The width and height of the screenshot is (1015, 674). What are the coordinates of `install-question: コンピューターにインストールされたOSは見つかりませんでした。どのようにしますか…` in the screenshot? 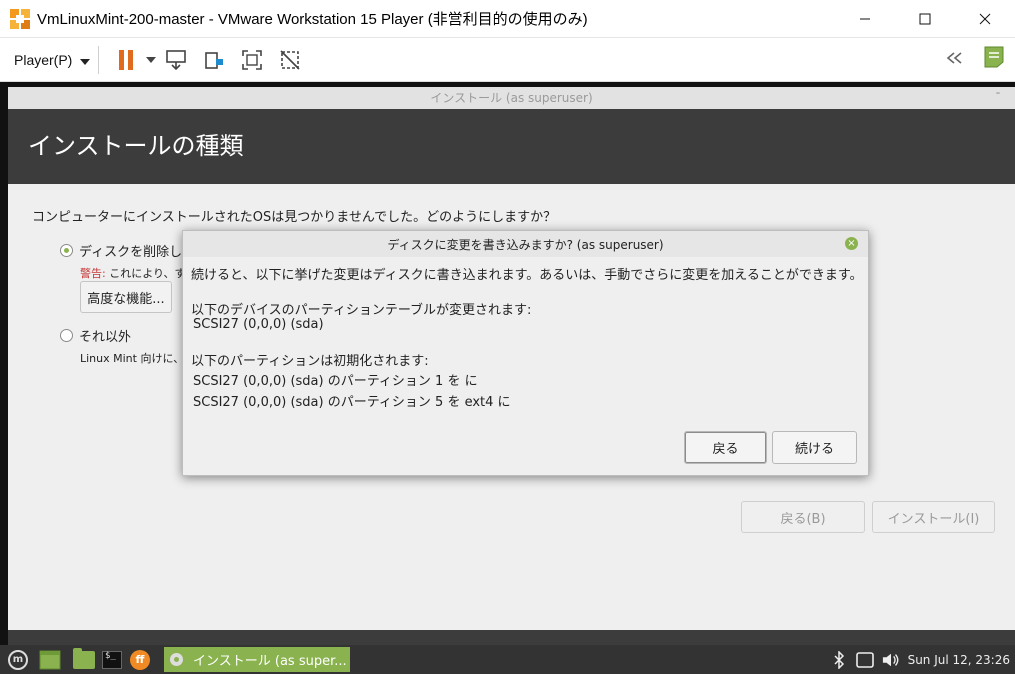 It's located at (294, 217).